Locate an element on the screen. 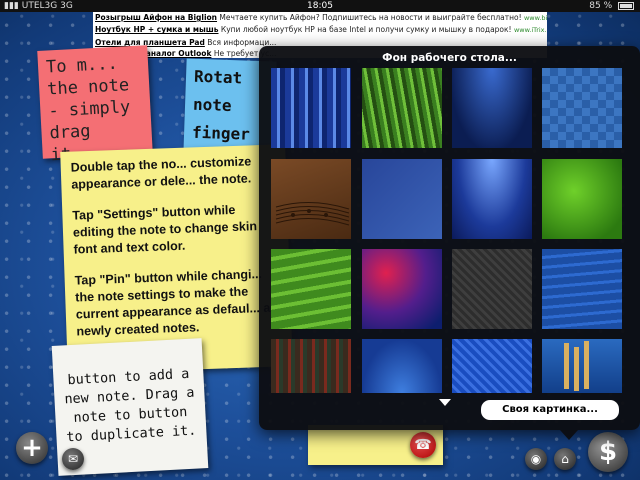 The height and width of the screenshot is (480, 640). ad-title: Ноутбук HP + сумка и мышь is located at coordinates (157, 29).